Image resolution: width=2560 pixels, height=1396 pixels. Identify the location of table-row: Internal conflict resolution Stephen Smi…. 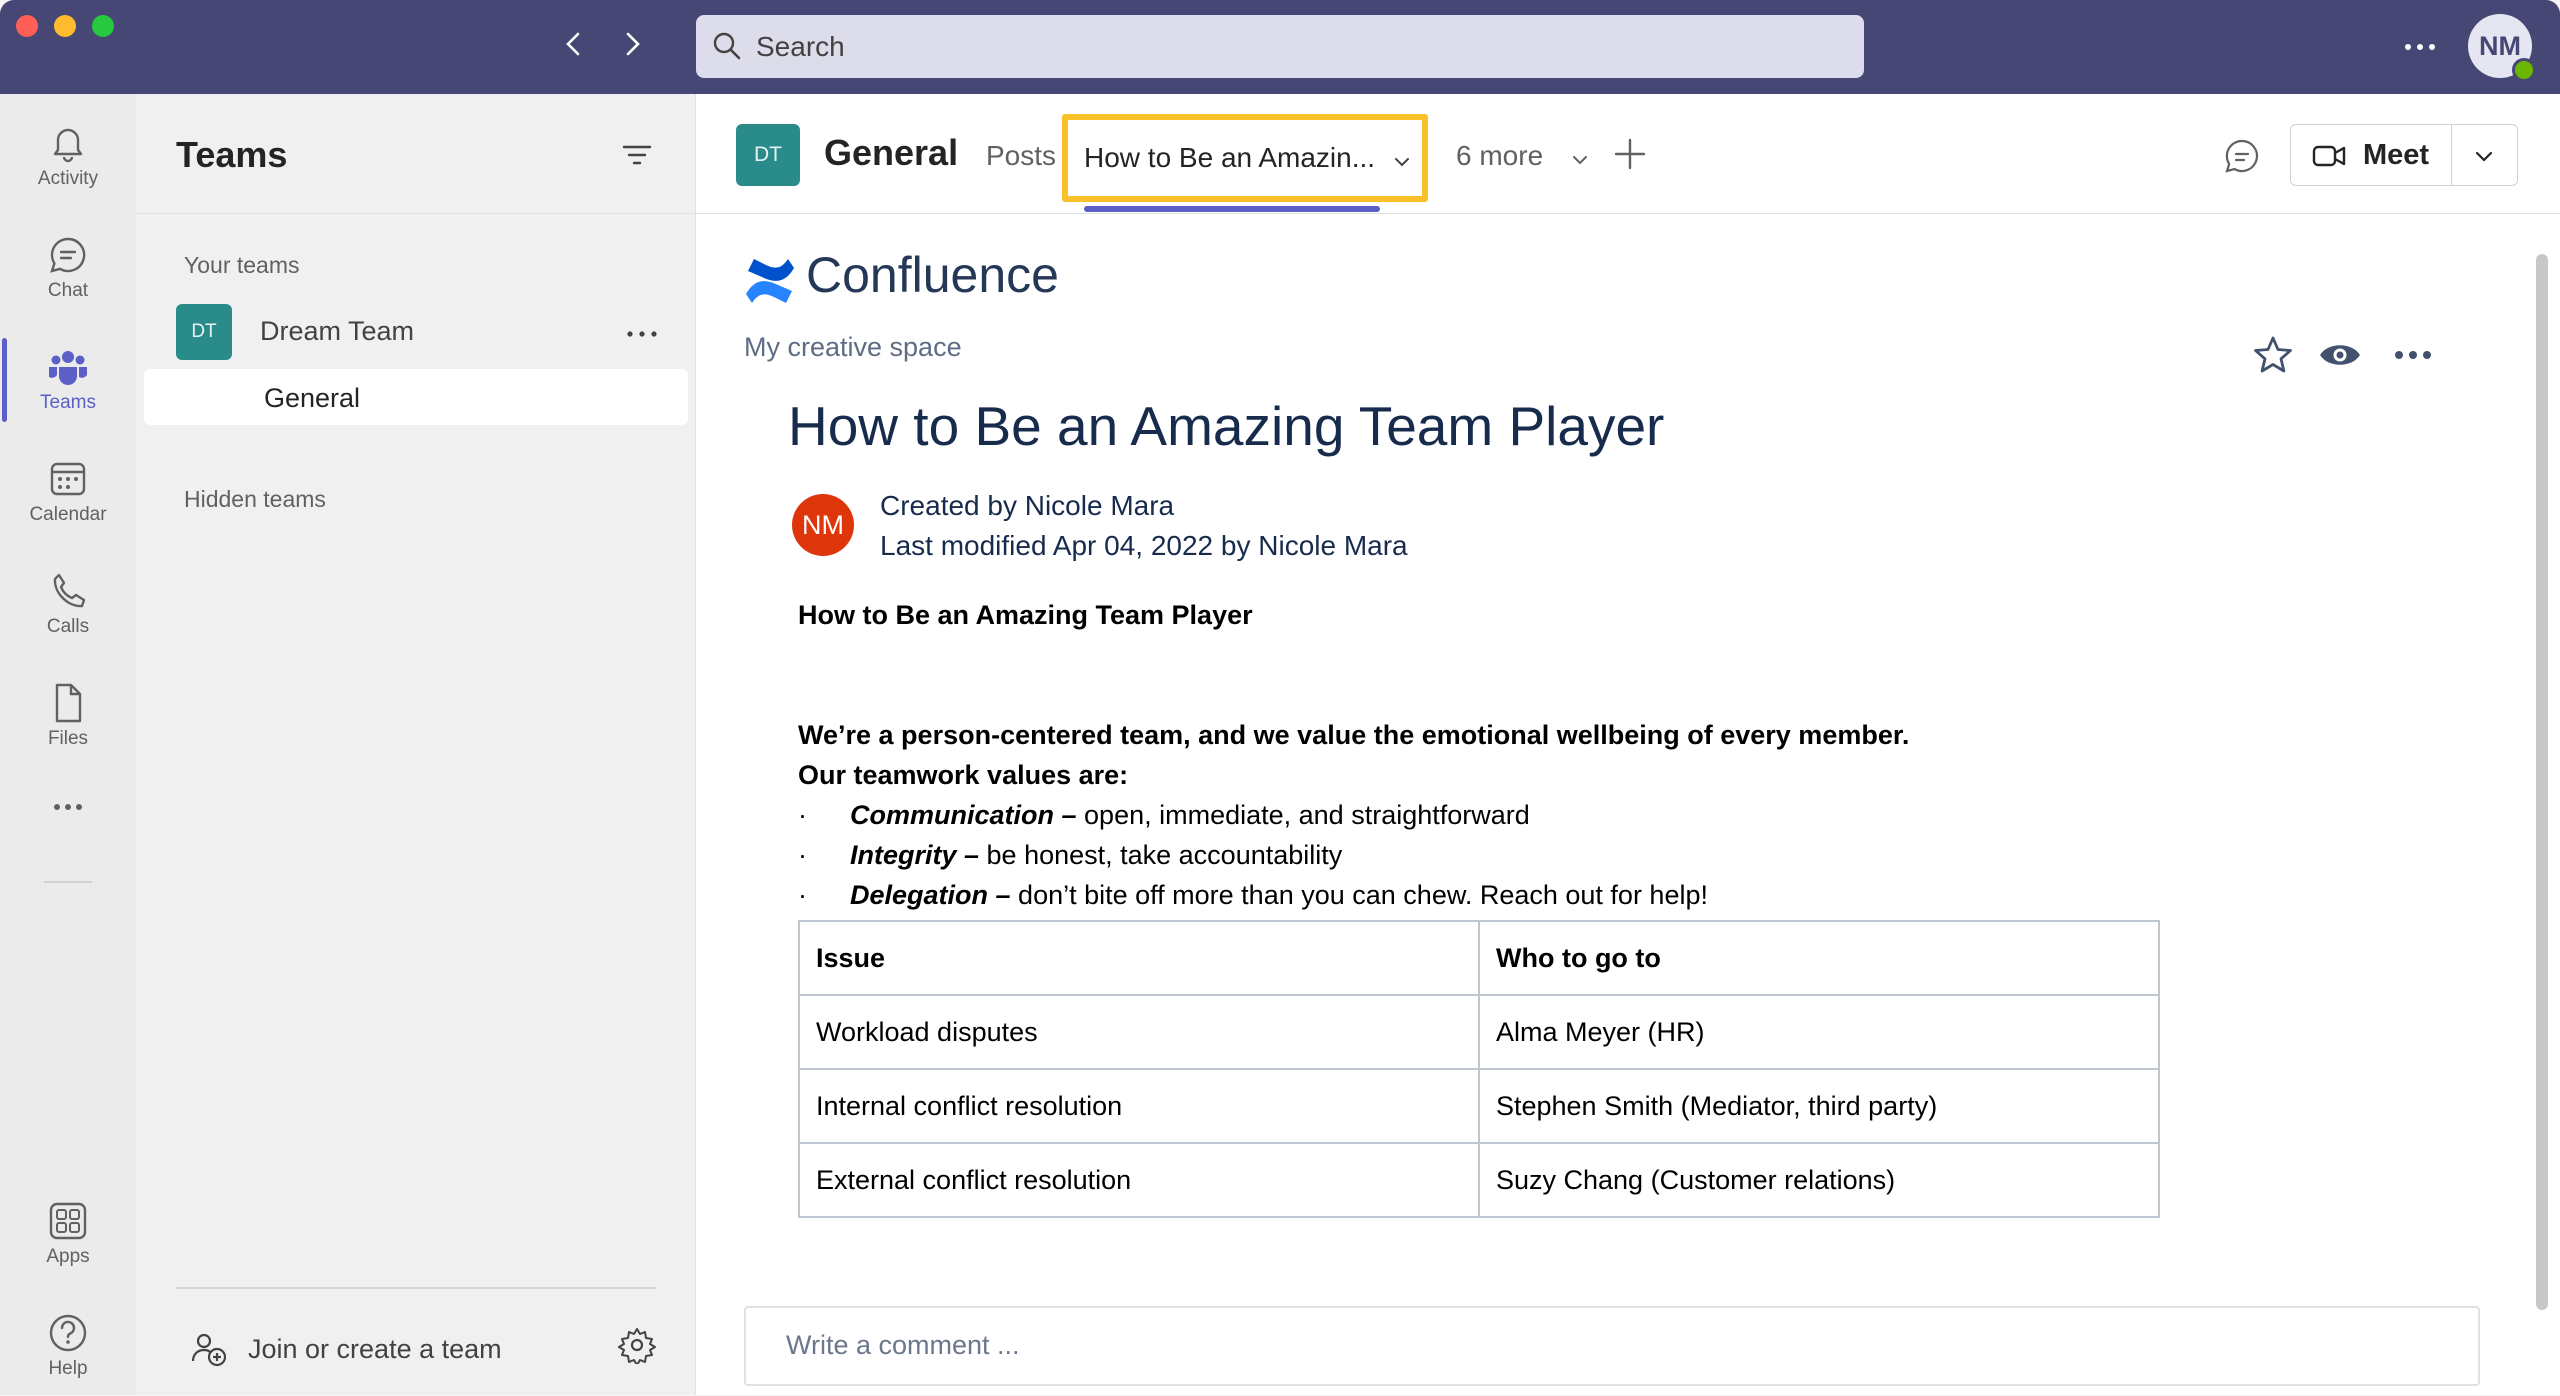
(1479, 1106).